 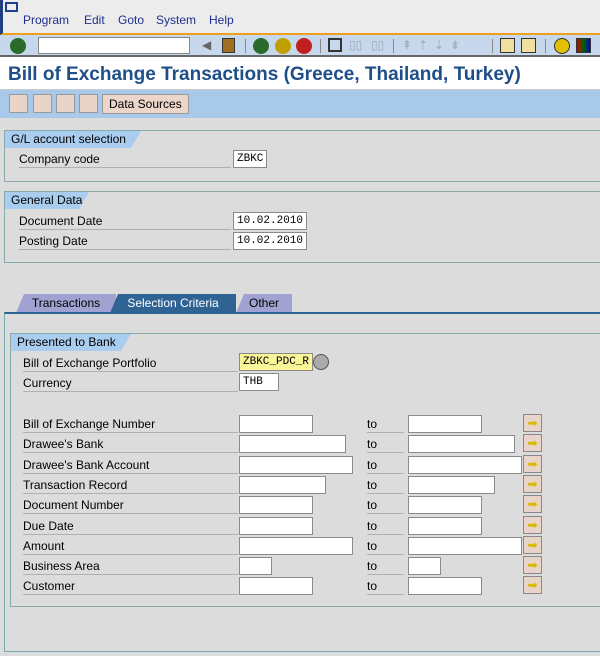 What do you see at coordinates (94, 20) in the screenshot?
I see `menu-edit: Edit` at bounding box center [94, 20].